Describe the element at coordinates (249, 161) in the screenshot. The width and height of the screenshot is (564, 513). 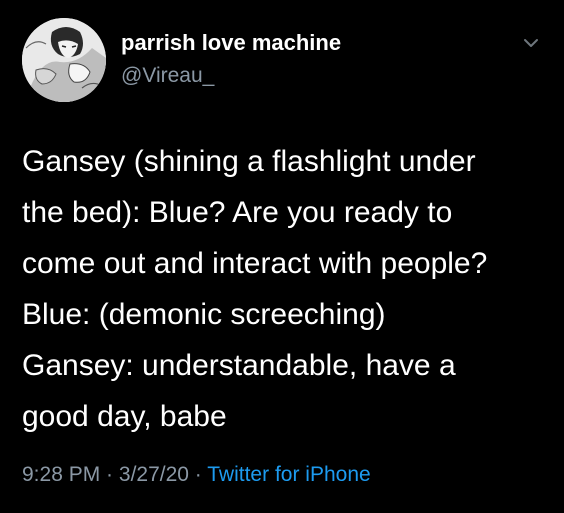
I see `tweet-line: Gansey (shining a flashlight under` at that location.